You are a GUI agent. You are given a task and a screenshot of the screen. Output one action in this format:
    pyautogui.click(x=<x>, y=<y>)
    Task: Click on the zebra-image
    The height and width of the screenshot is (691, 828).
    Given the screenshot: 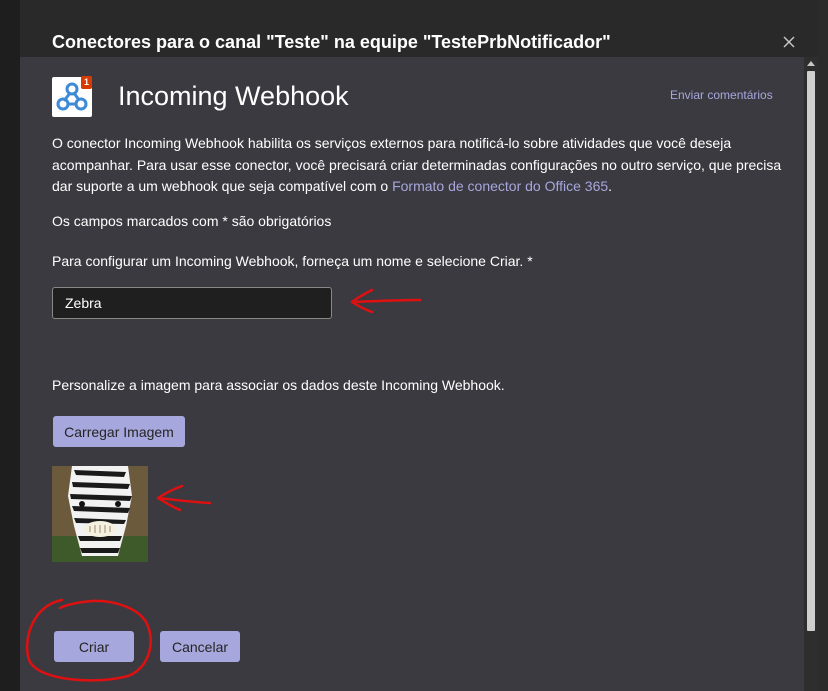 What is the action you would take?
    pyautogui.click(x=100, y=514)
    